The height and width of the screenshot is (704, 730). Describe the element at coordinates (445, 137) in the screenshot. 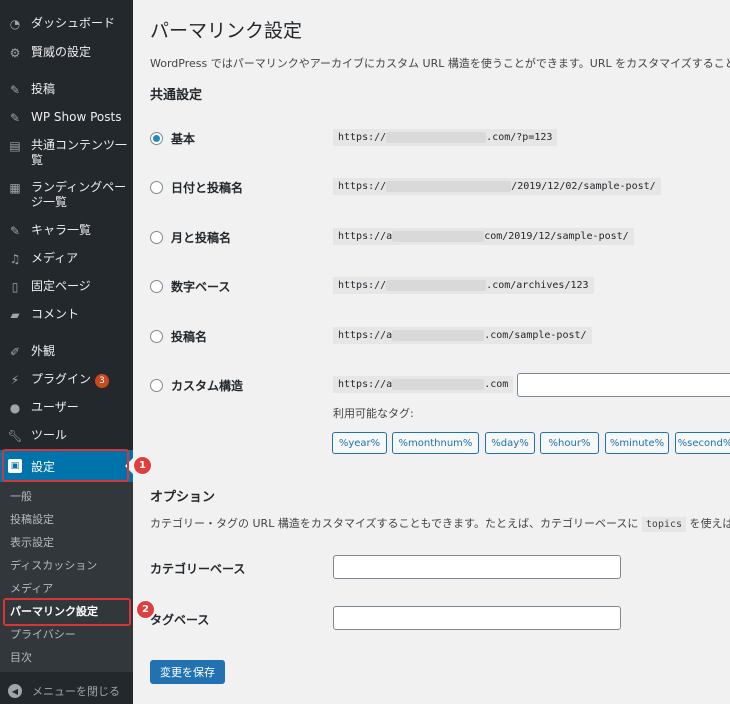

I see `permalink-example-plain: https:// .com/?p=123` at that location.